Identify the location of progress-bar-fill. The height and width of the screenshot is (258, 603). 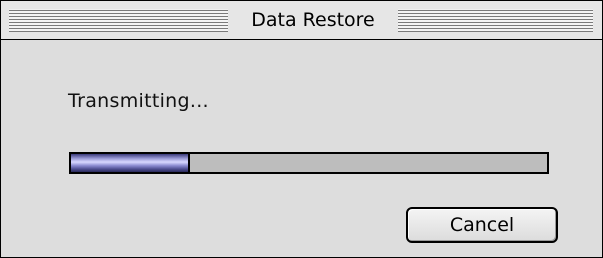
(130, 163).